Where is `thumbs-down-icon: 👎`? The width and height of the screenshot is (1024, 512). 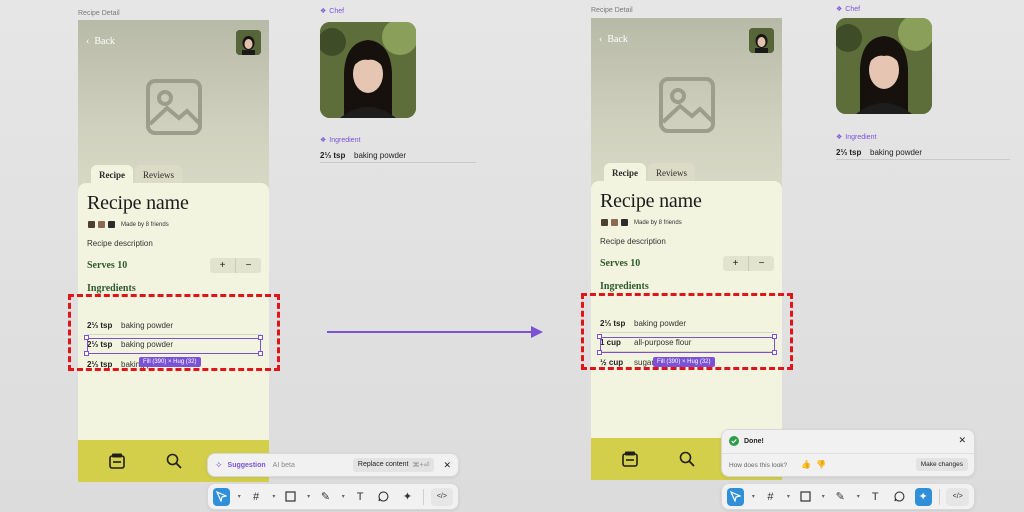
thumbs-down-icon: 👎 is located at coordinates (821, 464).